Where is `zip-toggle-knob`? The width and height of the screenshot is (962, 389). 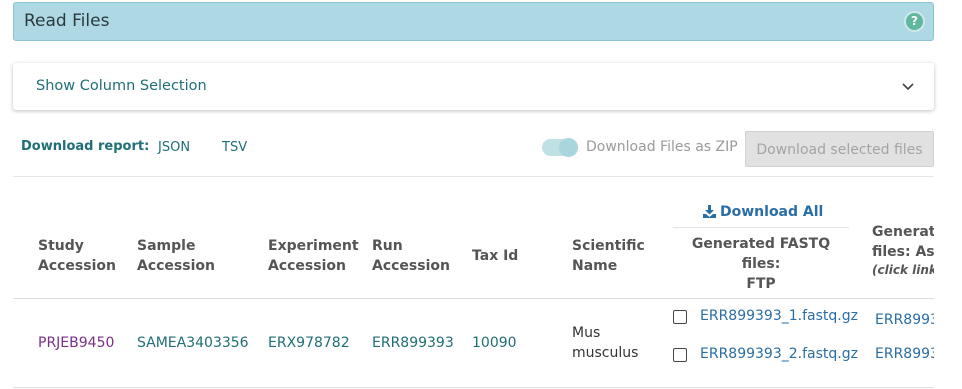
zip-toggle-knob is located at coordinates (568, 147).